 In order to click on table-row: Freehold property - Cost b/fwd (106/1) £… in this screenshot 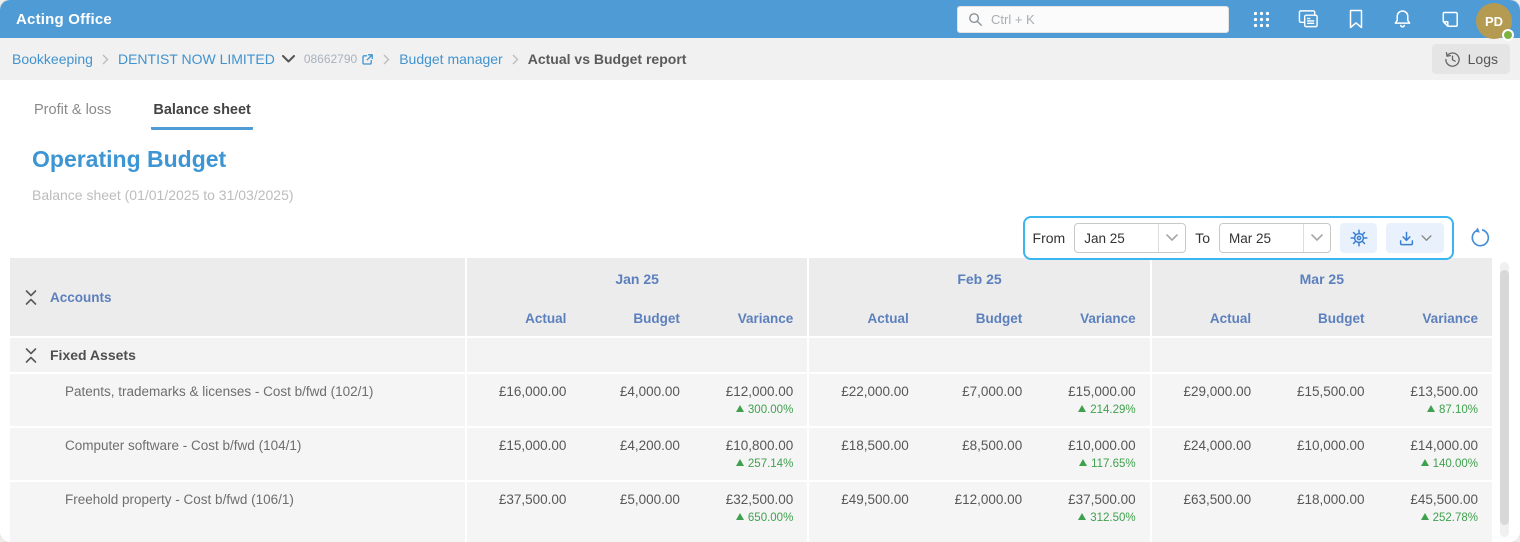, I will do `click(751, 512)`.